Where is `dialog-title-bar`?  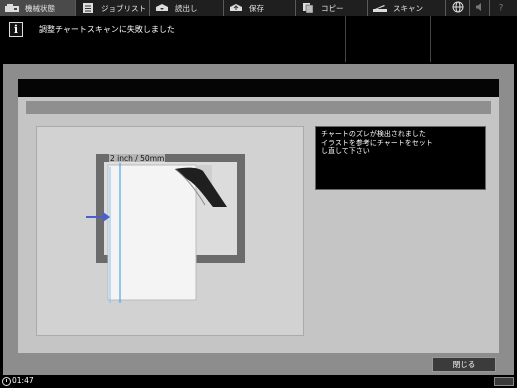
dialog-title-bar is located at coordinates (258, 88).